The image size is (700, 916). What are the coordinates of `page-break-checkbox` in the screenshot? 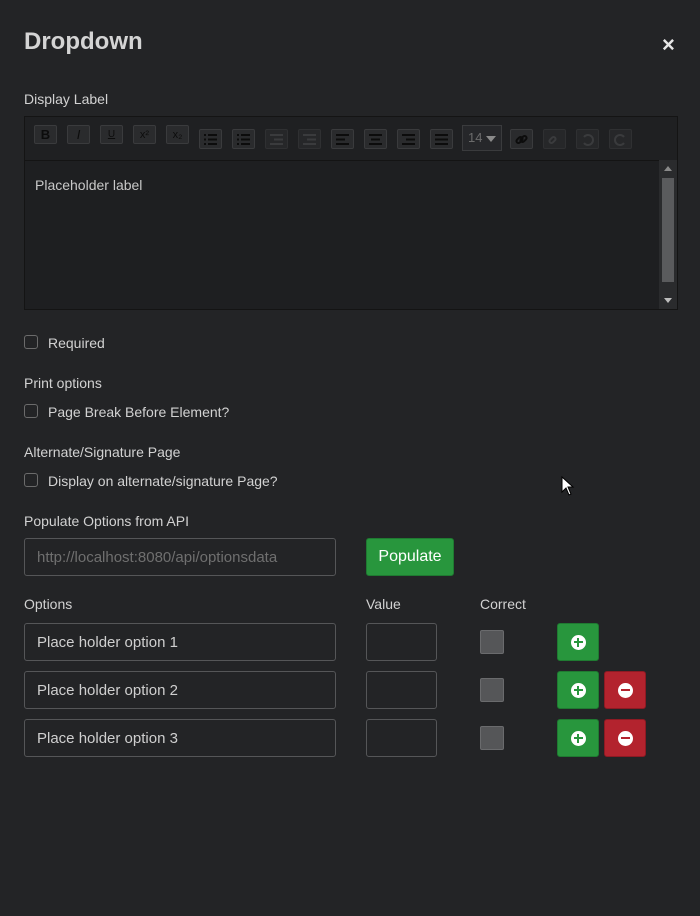 It's located at (31, 411).